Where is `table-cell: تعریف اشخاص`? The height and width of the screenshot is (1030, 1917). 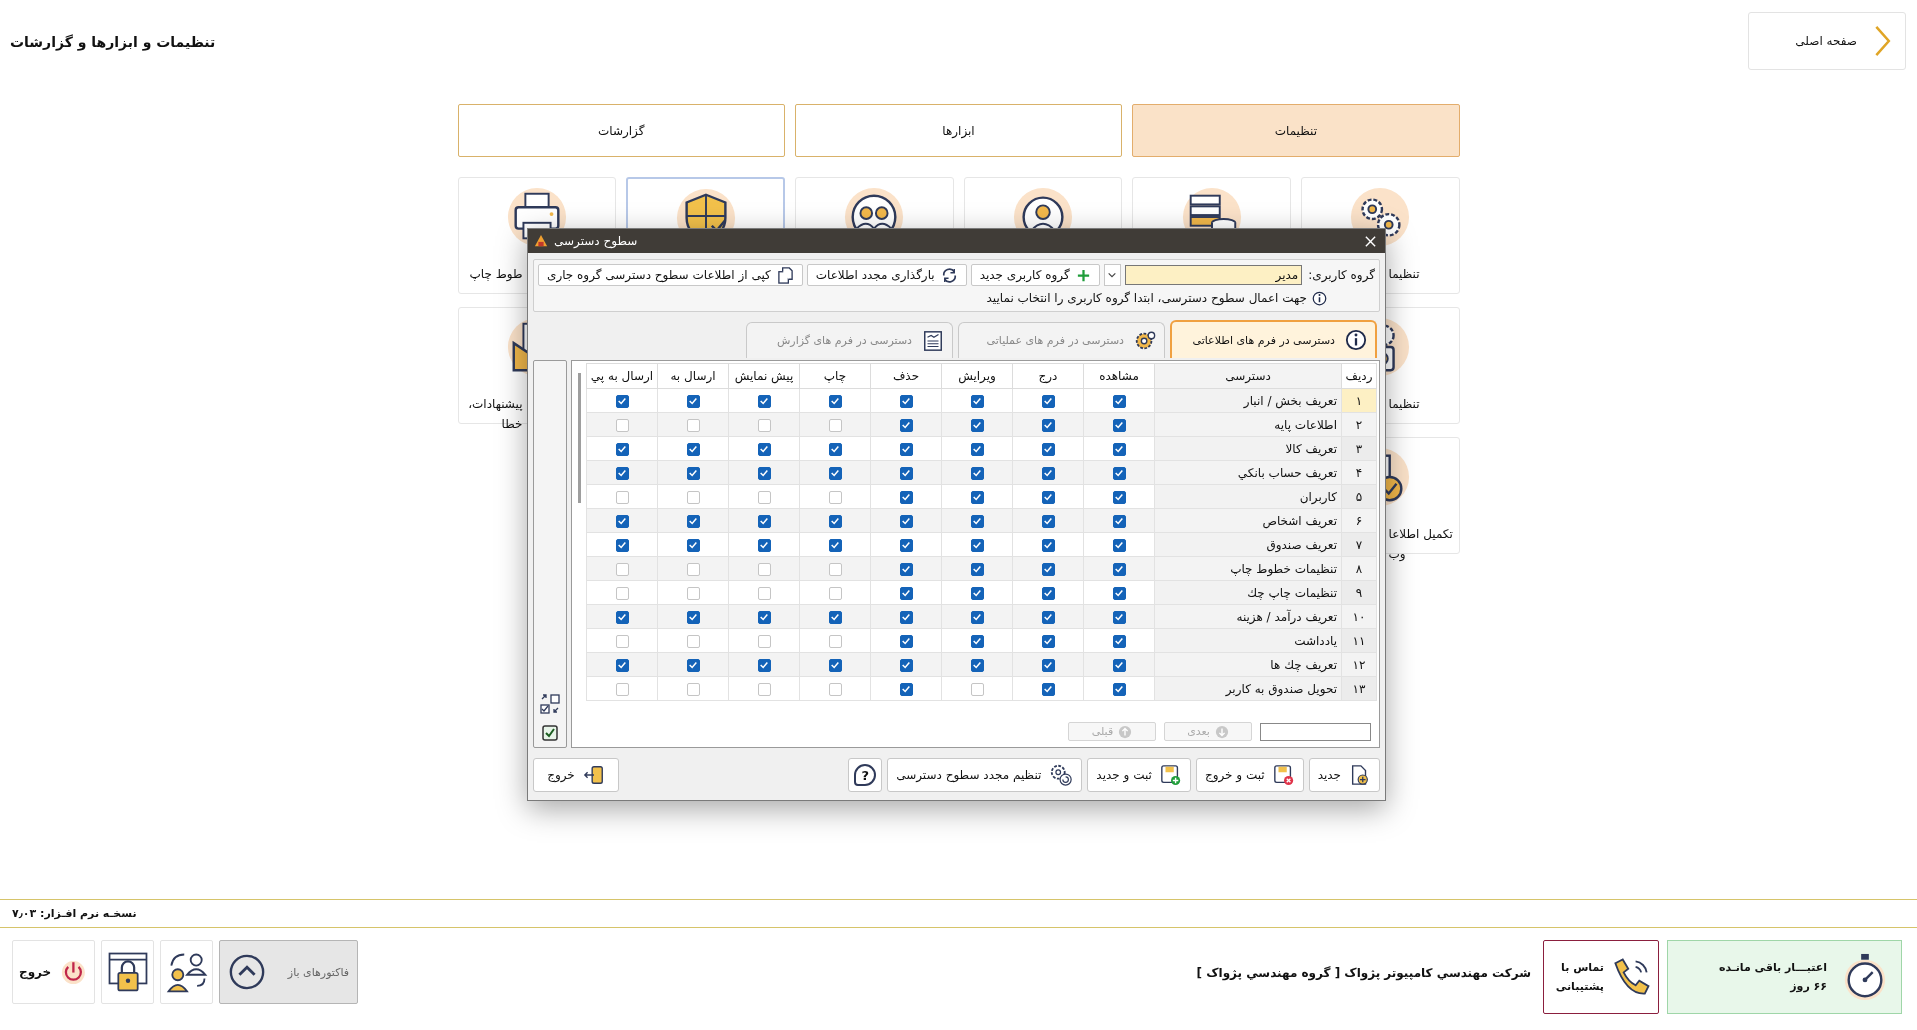 table-cell: تعریف اشخاص is located at coordinates (1248, 520).